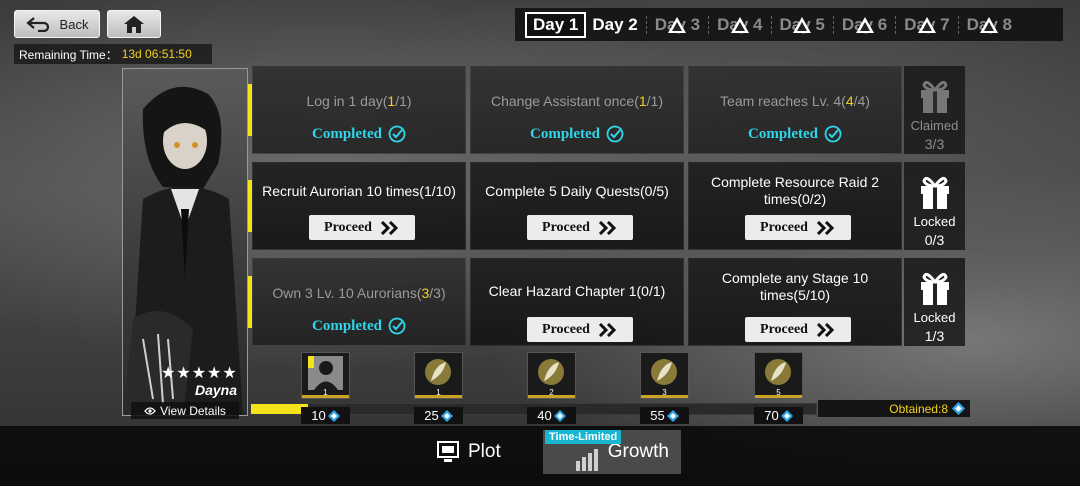 The height and width of the screenshot is (486, 1080). I want to click on obtained-points: Obtained:8, so click(894, 408).